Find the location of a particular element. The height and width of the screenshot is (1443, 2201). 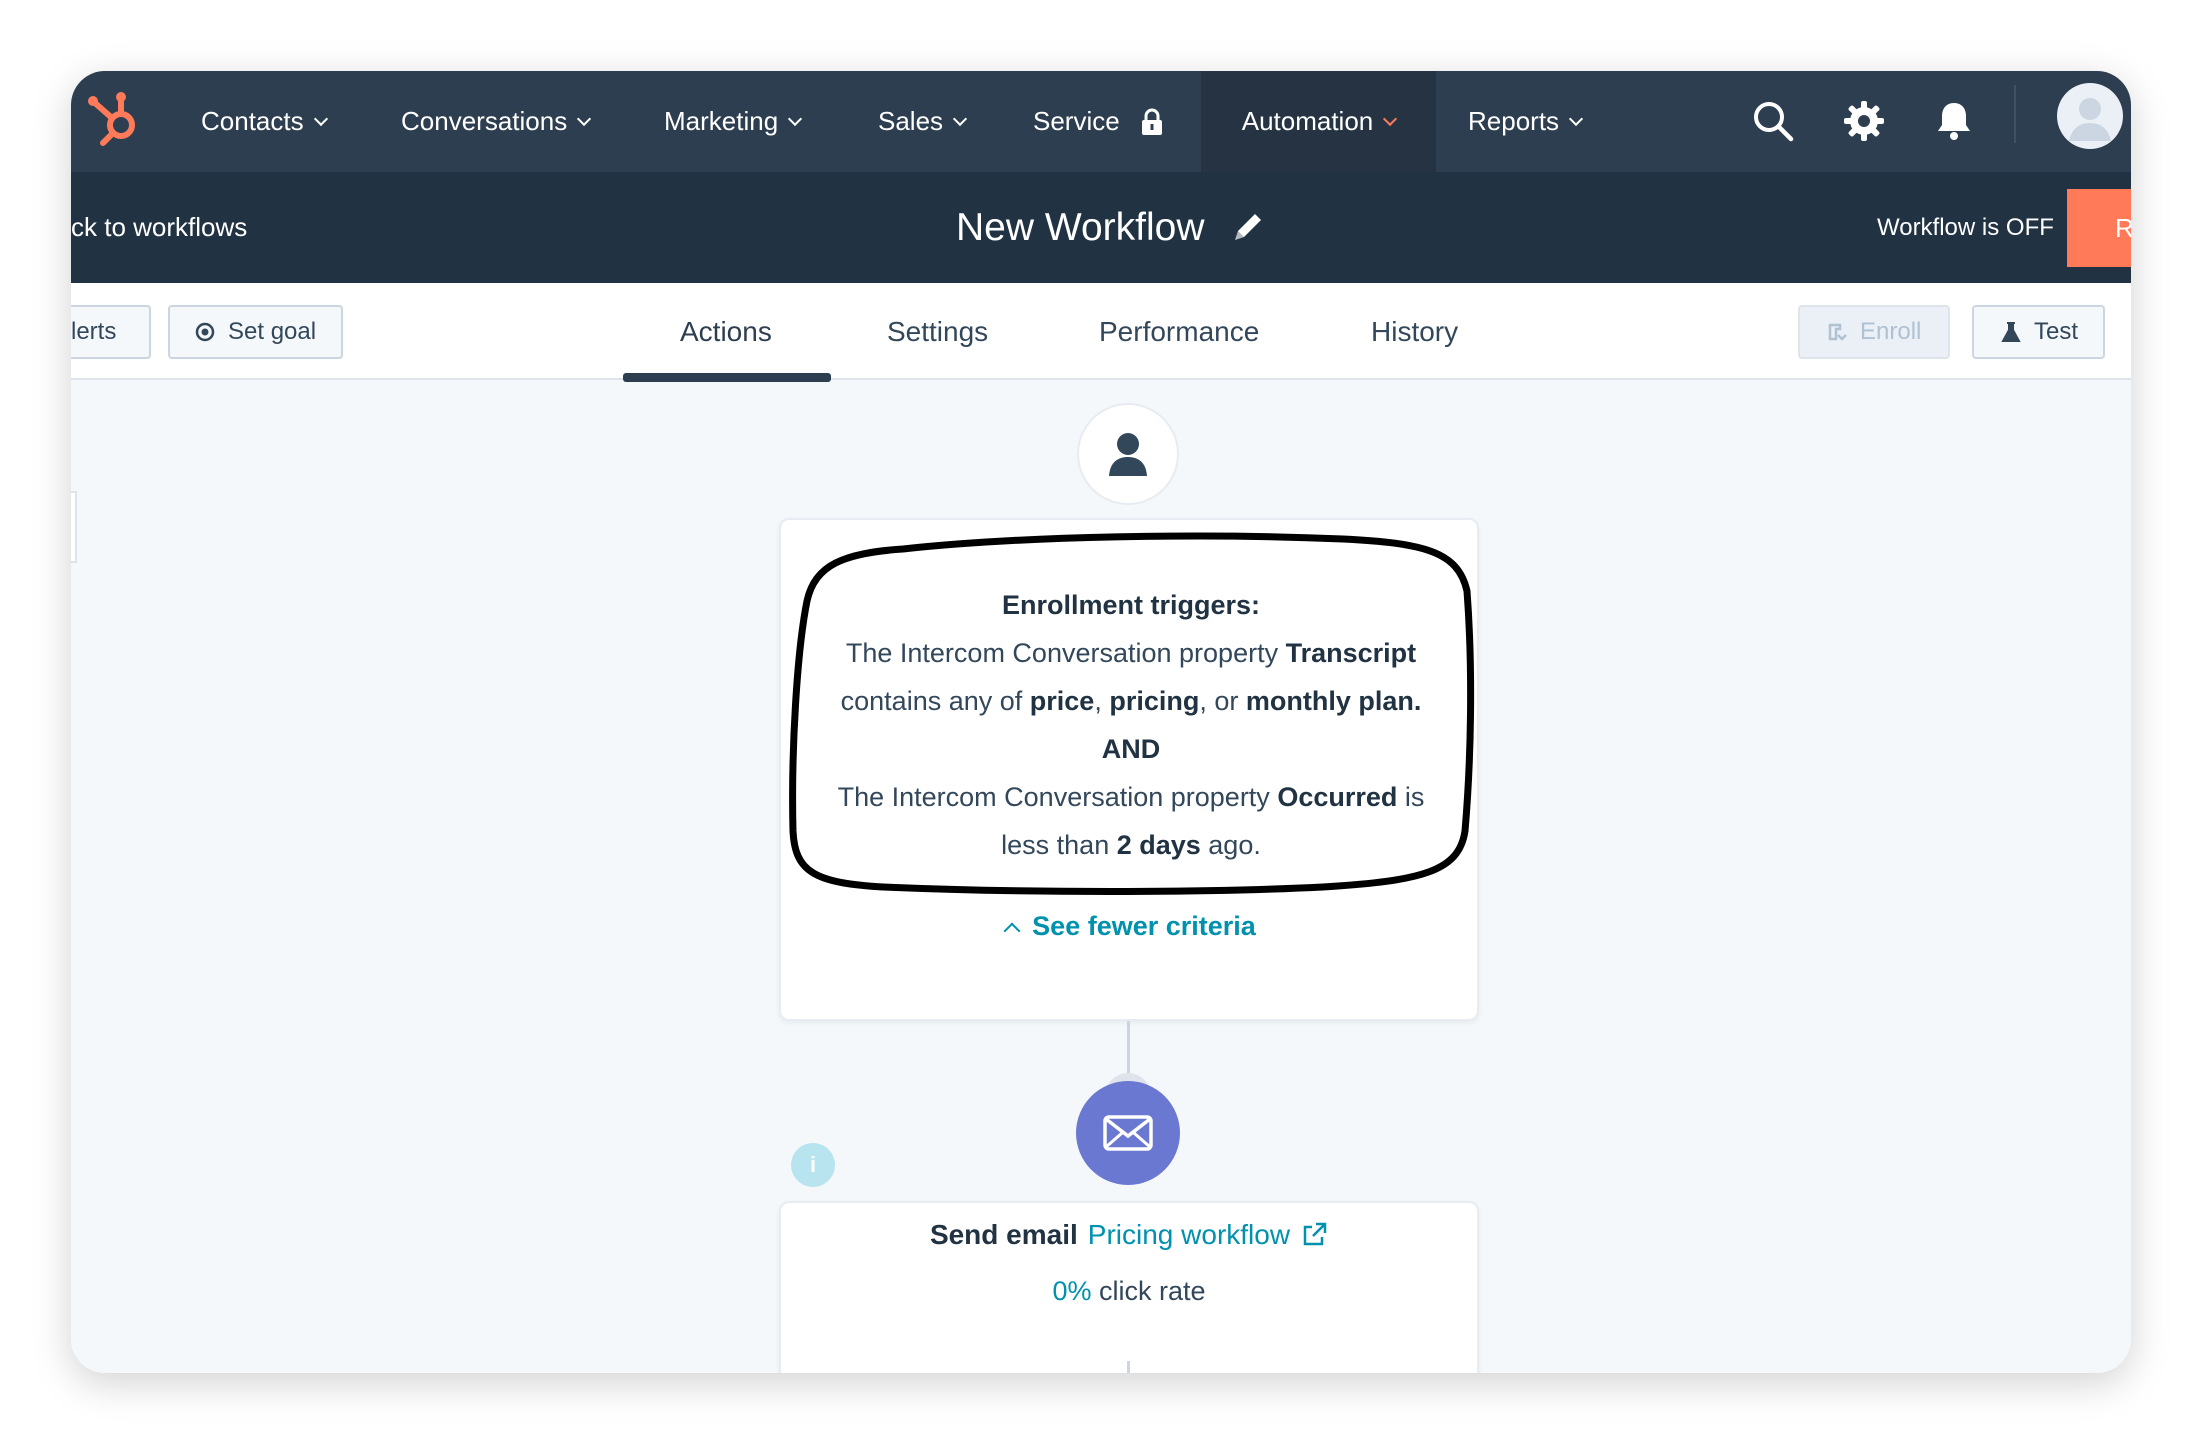

criteria-text: ago. is located at coordinates (1230, 845).